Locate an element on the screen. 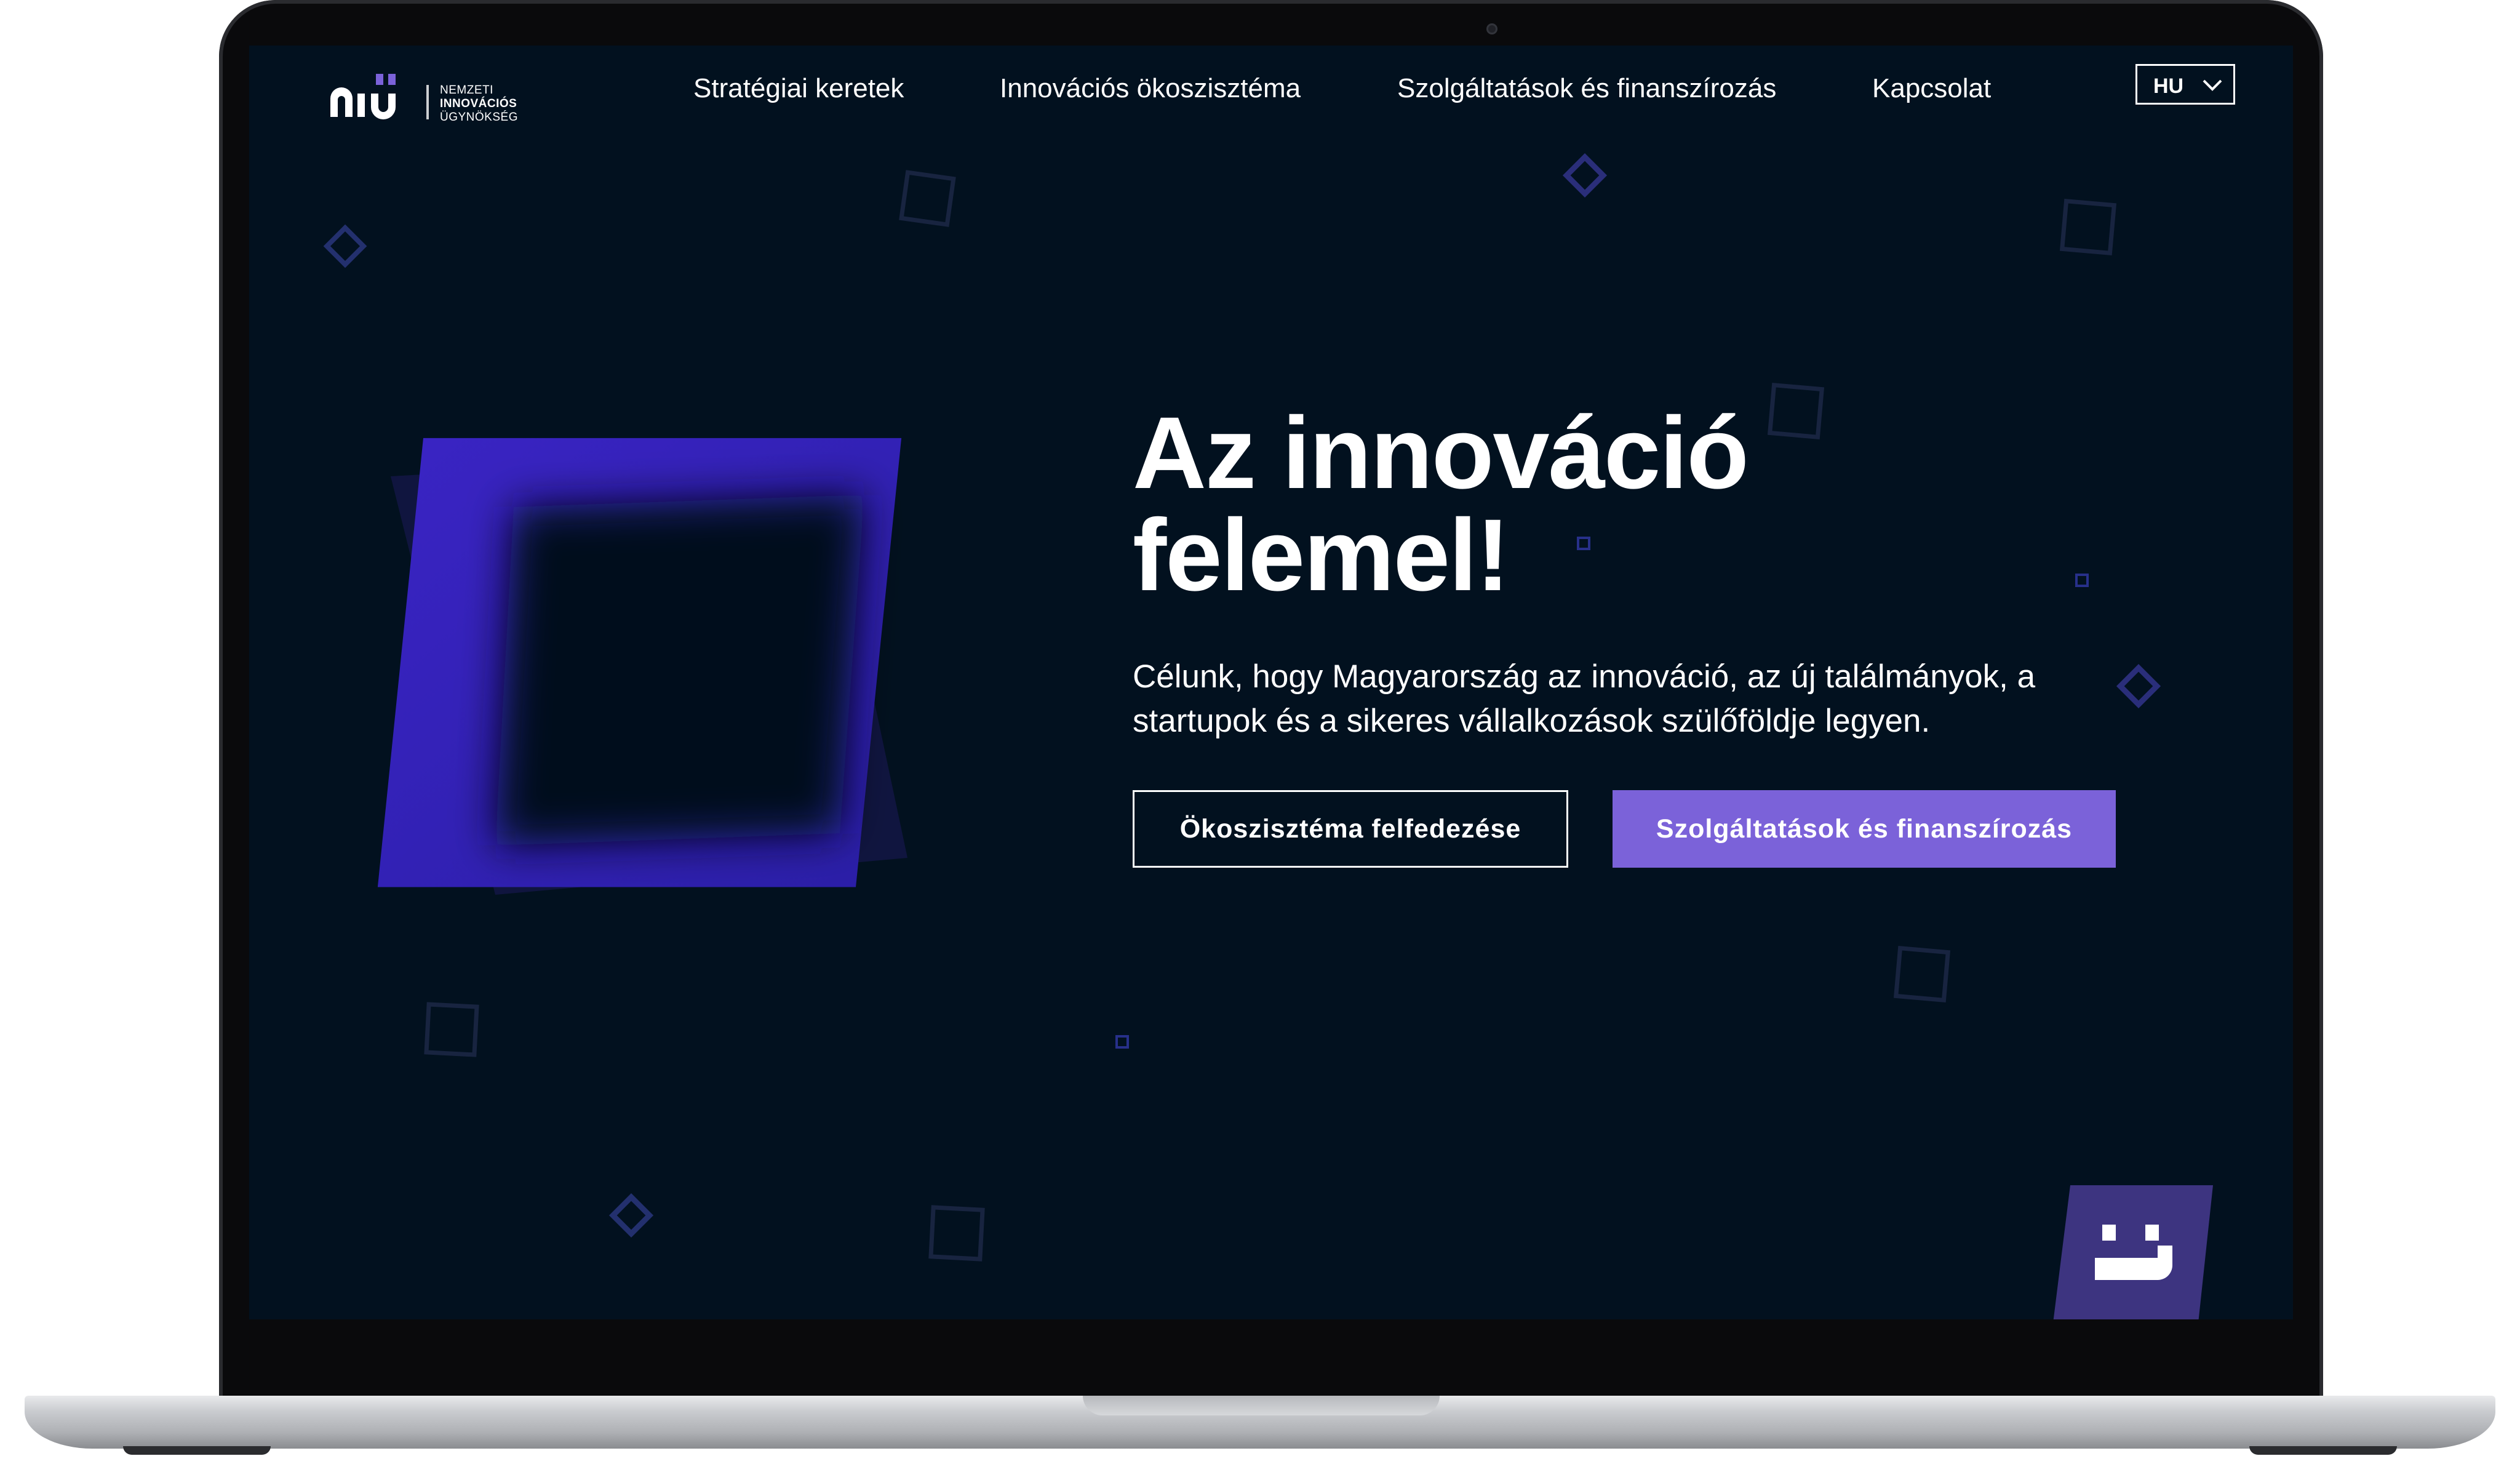 This screenshot has width=2520, height=1472. logo-line: INNOVÁCIÓS is located at coordinates (478, 103).